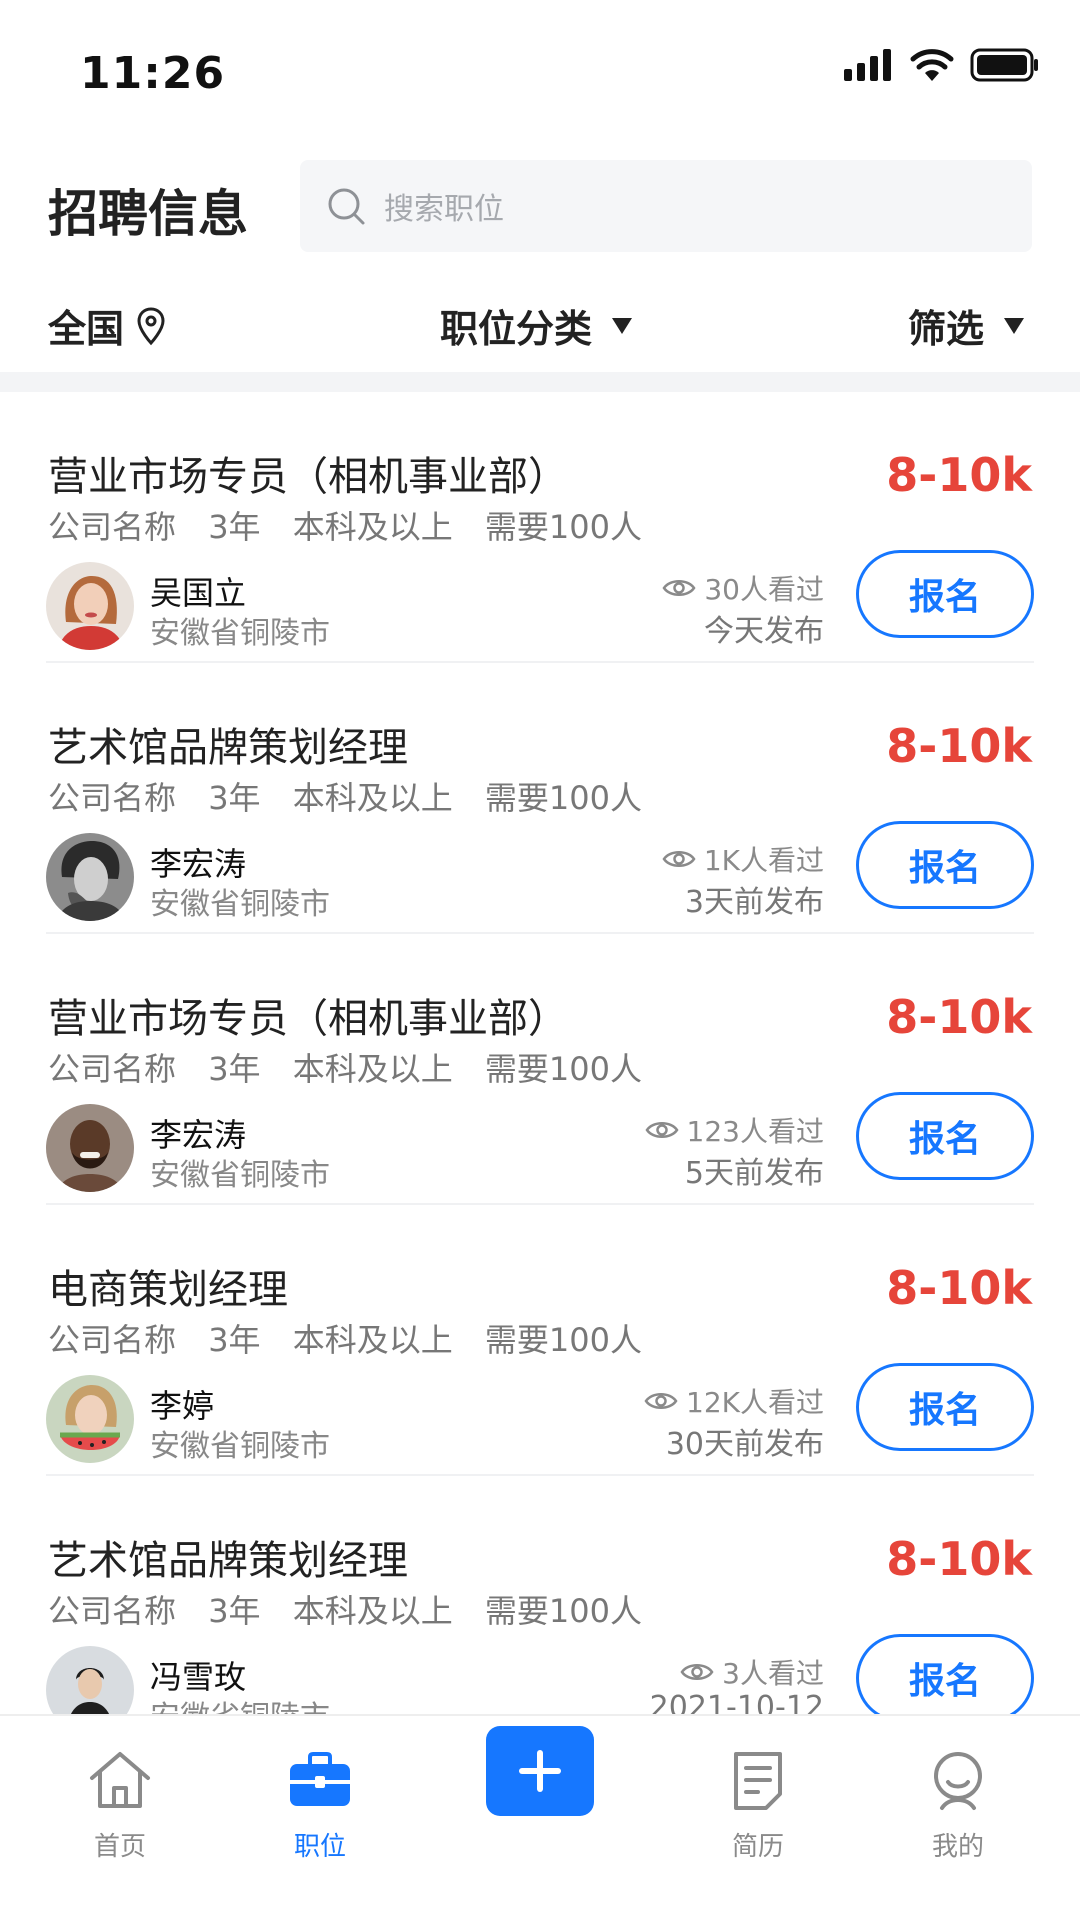 The image size is (1080, 1920). I want to click on search-icon, so click(346, 206).